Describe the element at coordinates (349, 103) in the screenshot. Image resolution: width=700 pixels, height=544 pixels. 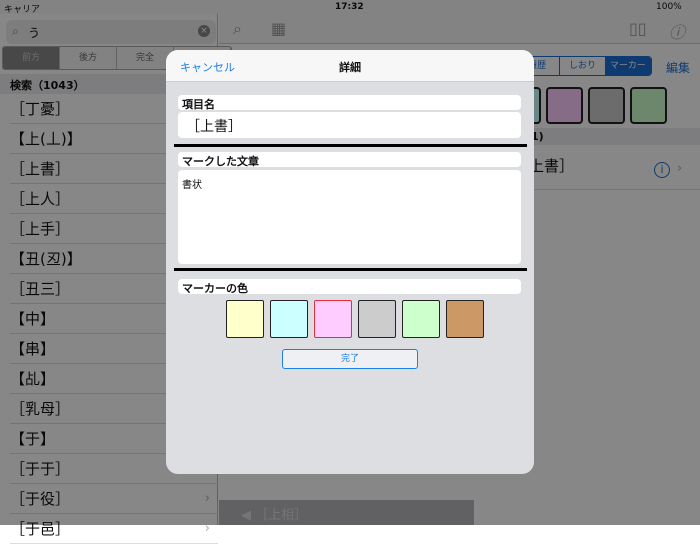
I see `item-name-label: 項目名` at that location.